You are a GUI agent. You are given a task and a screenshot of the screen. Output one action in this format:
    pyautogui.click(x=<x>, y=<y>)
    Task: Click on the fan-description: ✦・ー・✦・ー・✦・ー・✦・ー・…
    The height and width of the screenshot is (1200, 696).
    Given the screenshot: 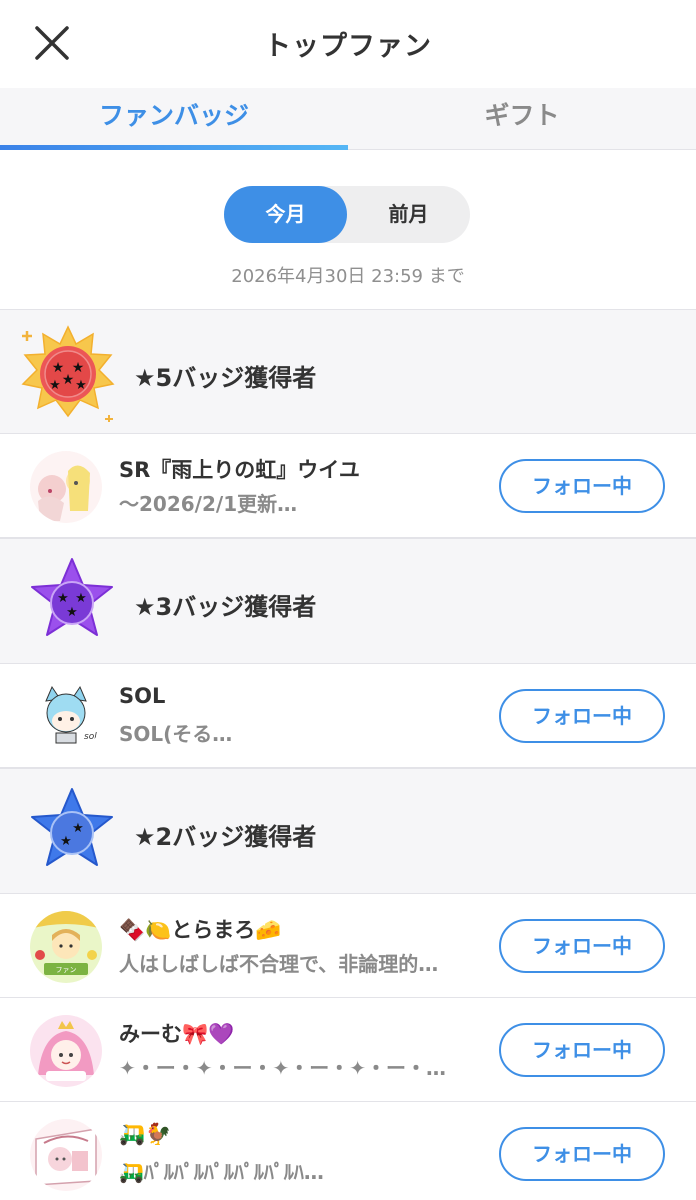 What is the action you would take?
    pyautogui.click(x=283, y=1068)
    